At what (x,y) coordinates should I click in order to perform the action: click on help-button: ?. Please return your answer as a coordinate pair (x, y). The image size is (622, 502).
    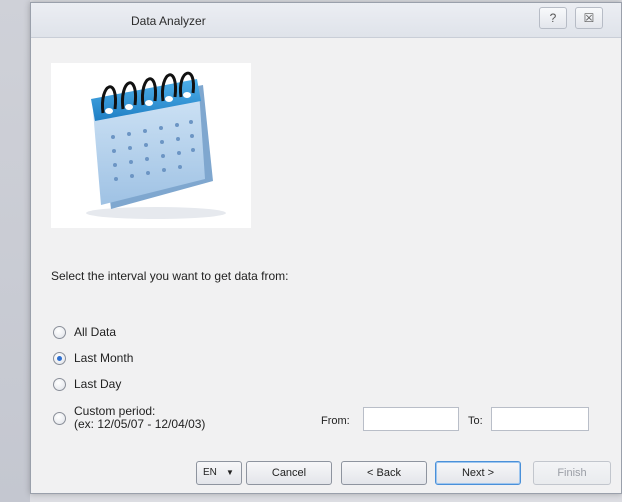
    Looking at the image, I should click on (553, 18).